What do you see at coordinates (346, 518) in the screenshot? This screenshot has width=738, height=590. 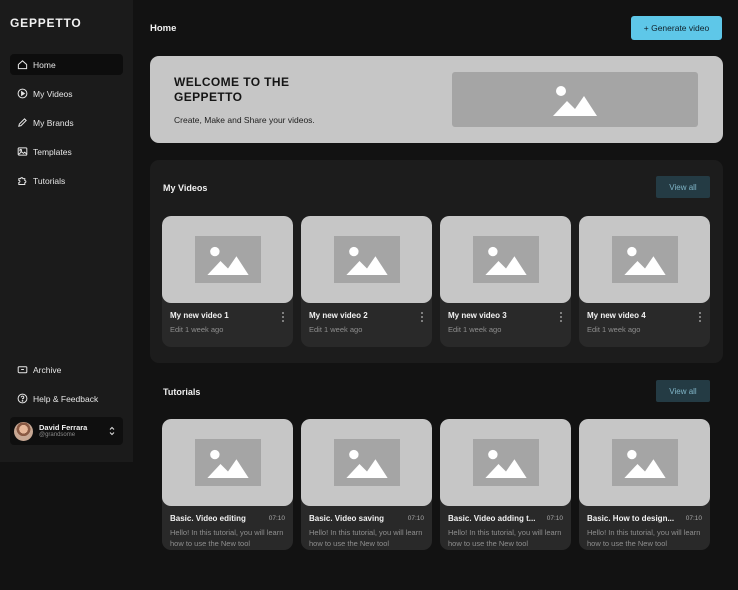 I see `tutorial-title: Basic. Video saving` at bounding box center [346, 518].